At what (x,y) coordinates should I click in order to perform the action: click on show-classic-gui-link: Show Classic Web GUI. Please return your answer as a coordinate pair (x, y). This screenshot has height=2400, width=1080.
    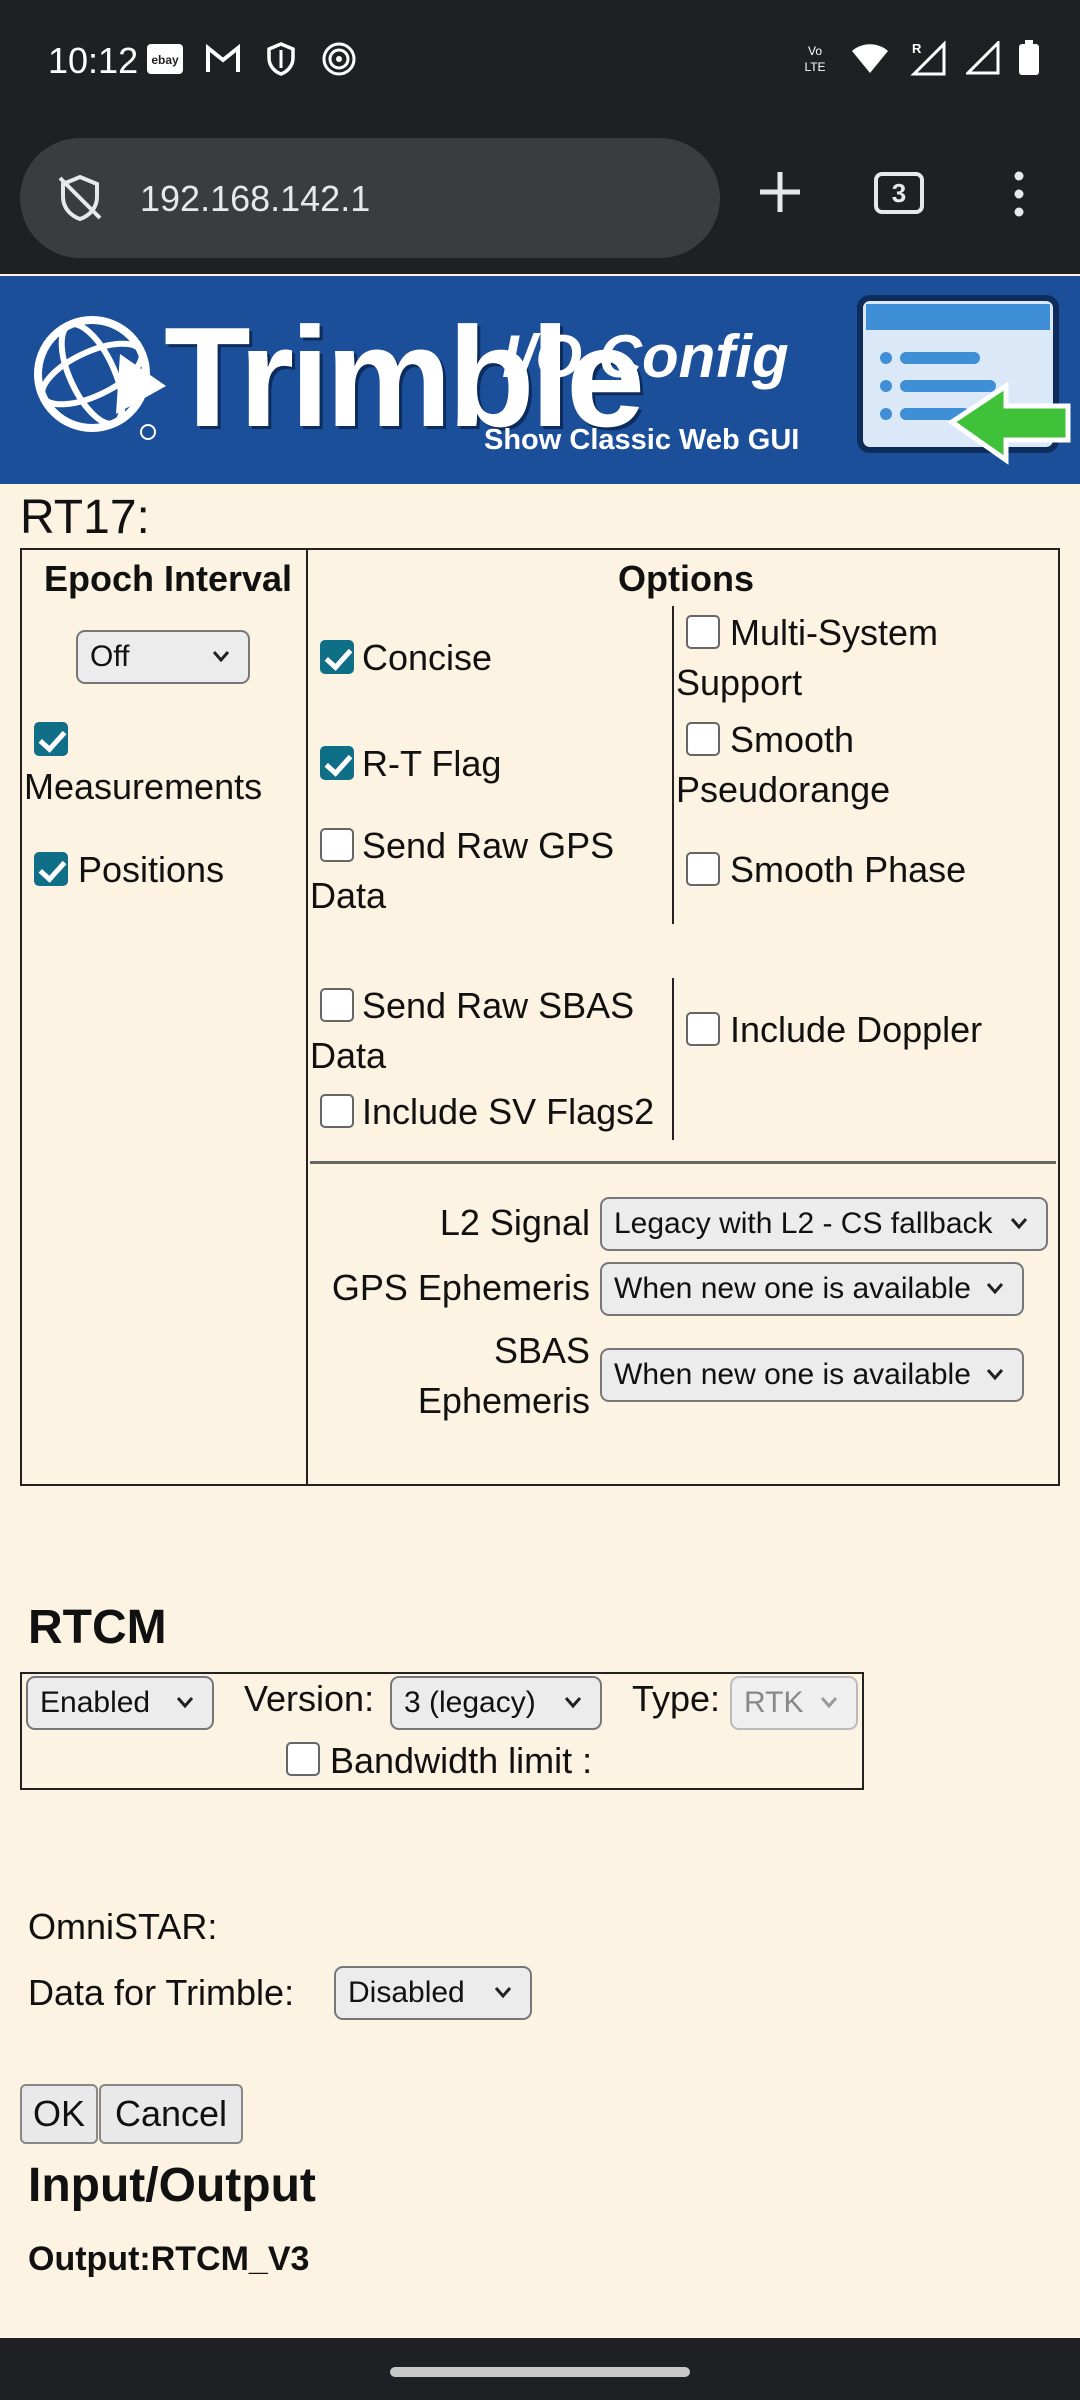
    Looking at the image, I should click on (641, 440).